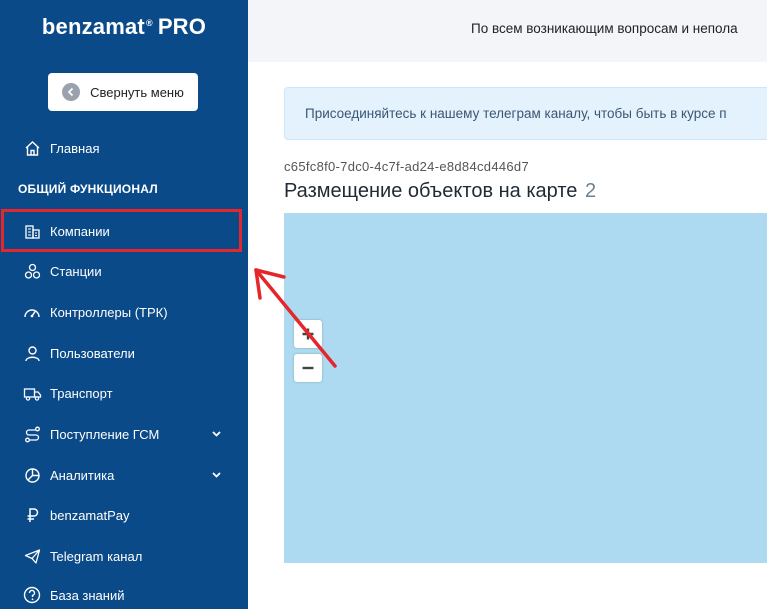  What do you see at coordinates (32, 475) in the screenshot?
I see `pie-chart-icon` at bounding box center [32, 475].